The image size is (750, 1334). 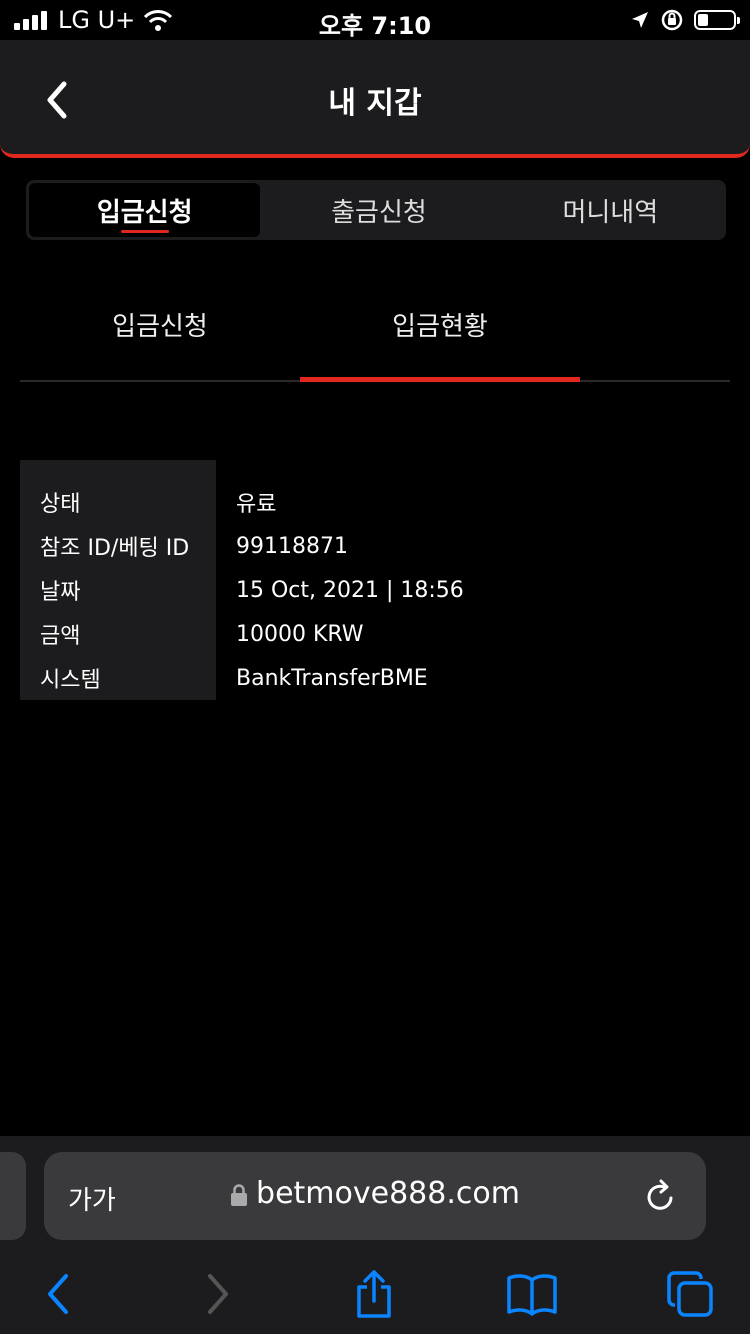 What do you see at coordinates (640, 20) in the screenshot?
I see `location-icon` at bounding box center [640, 20].